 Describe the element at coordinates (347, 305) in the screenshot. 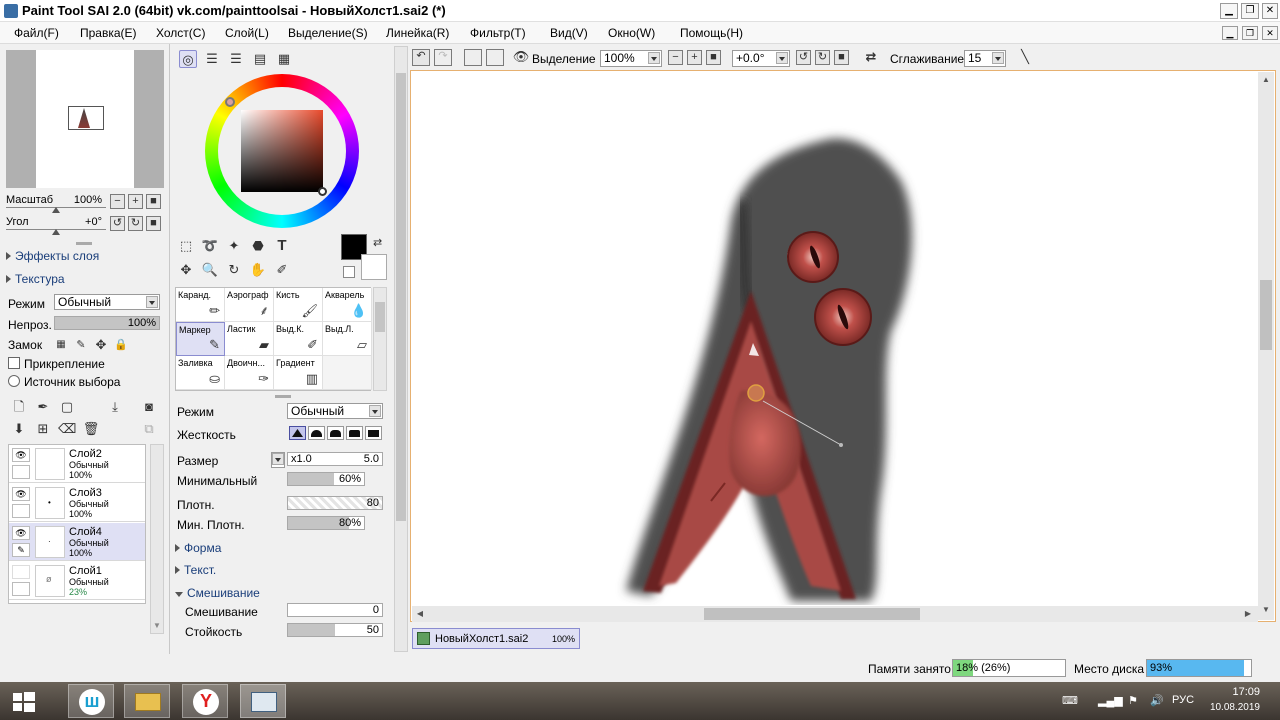

I see `brush-watercolor: Акварель 💧` at that location.